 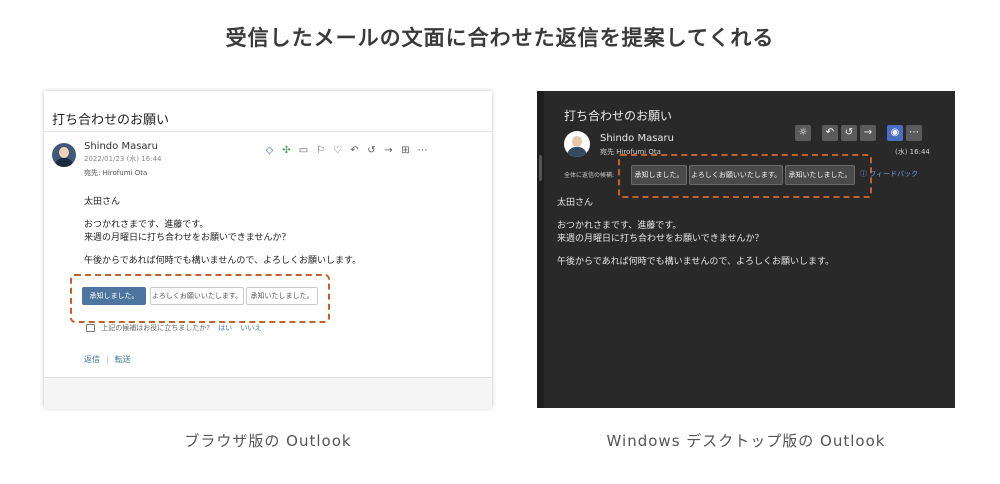 I want to click on email-date: (水) 16:44, so click(x=912, y=152).